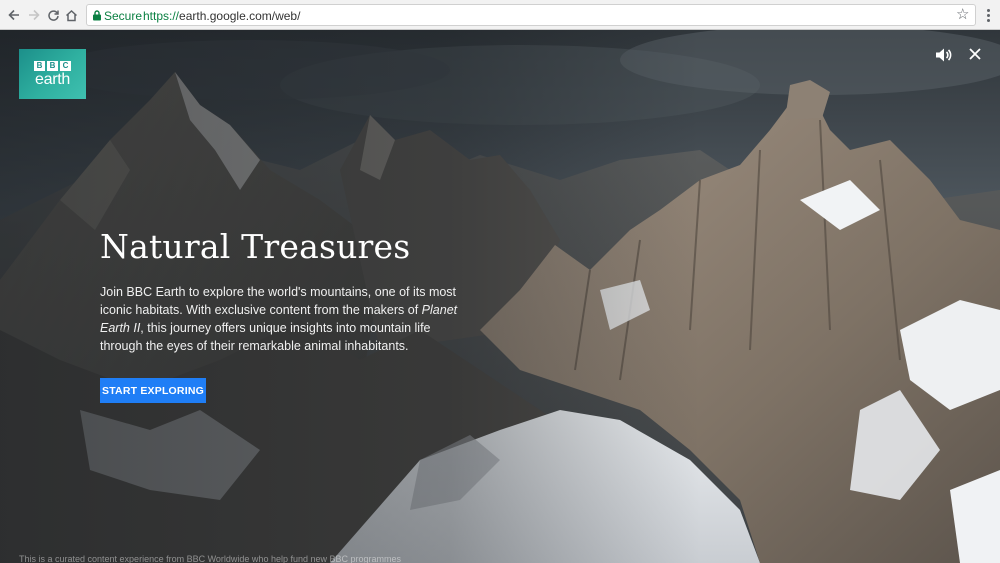 This screenshot has width=1000, height=563. Describe the element at coordinates (240, 16) in the screenshot. I see `url-host-path: earth.google.com/web/` at that location.